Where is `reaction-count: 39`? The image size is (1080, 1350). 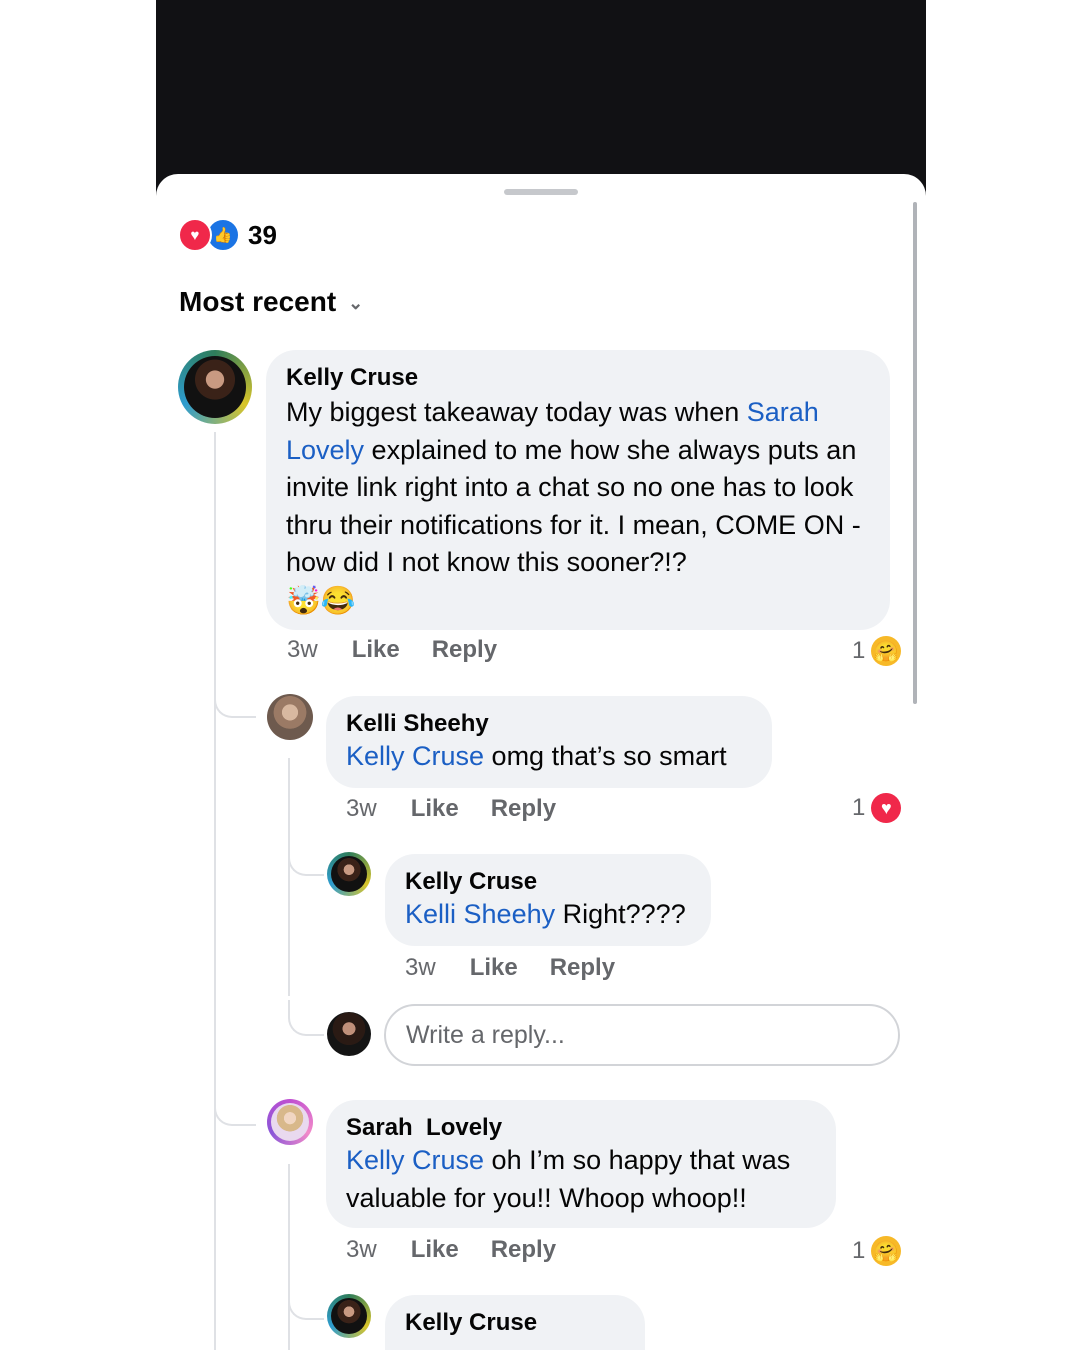
reaction-count: 39 is located at coordinates (262, 234).